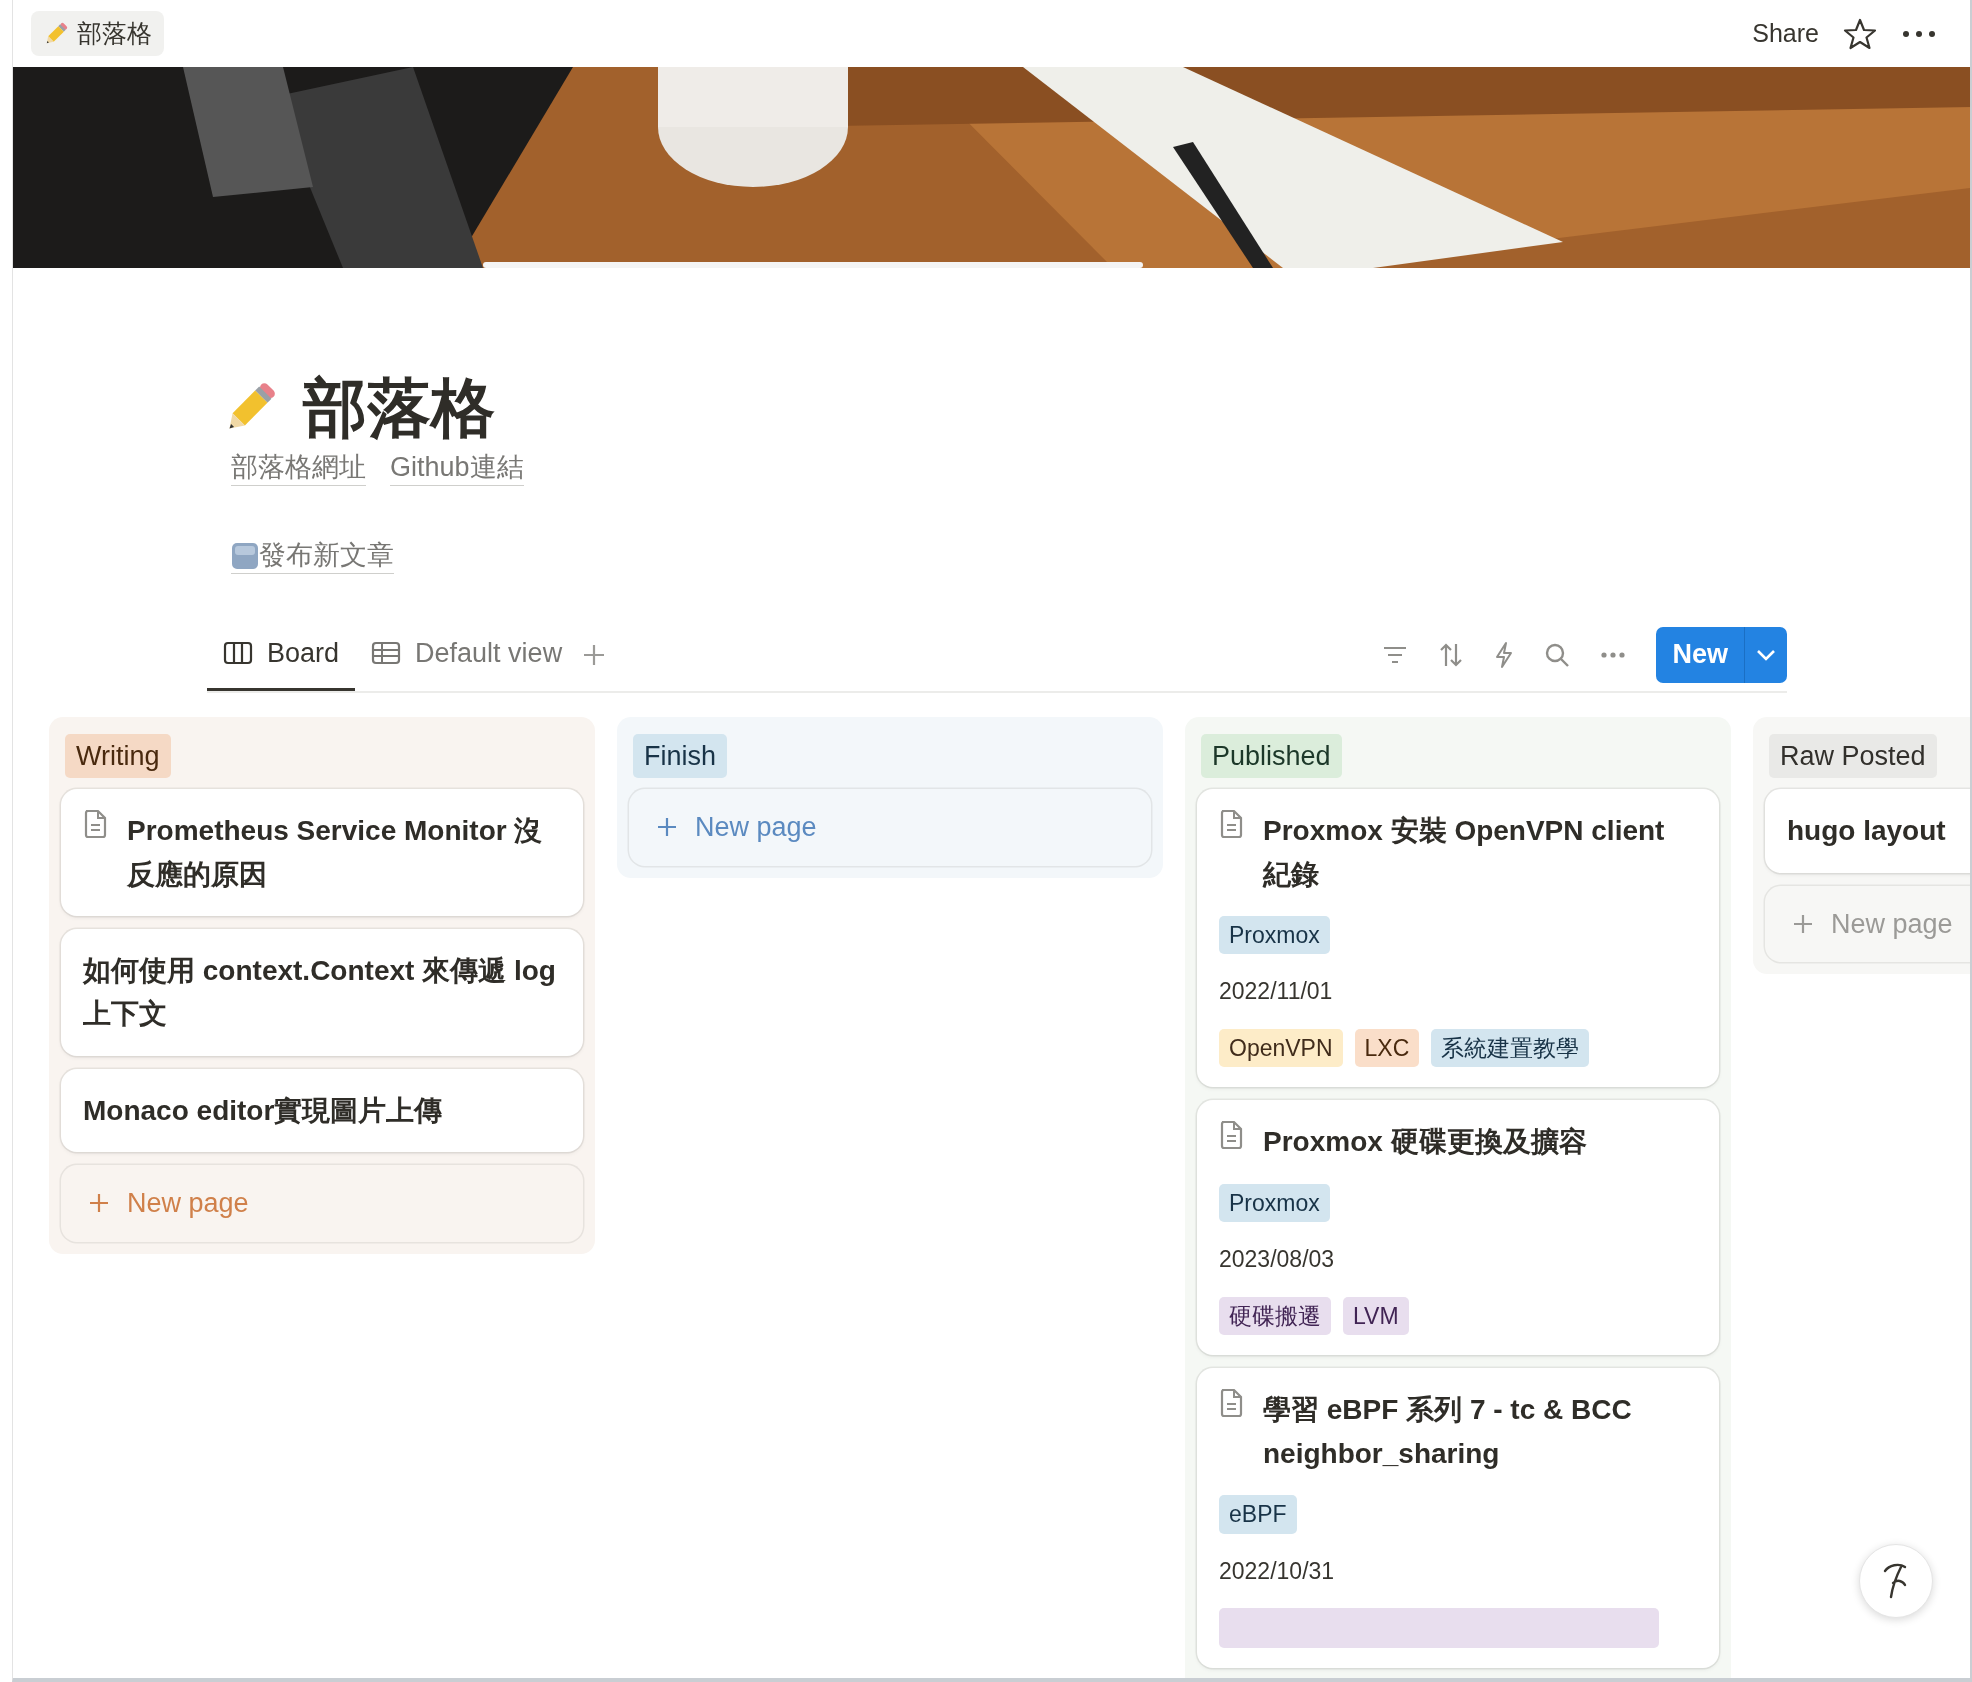  What do you see at coordinates (1425, 1142) in the screenshot?
I see `card-title: Proxmox 硬碟更換及擴容` at bounding box center [1425, 1142].